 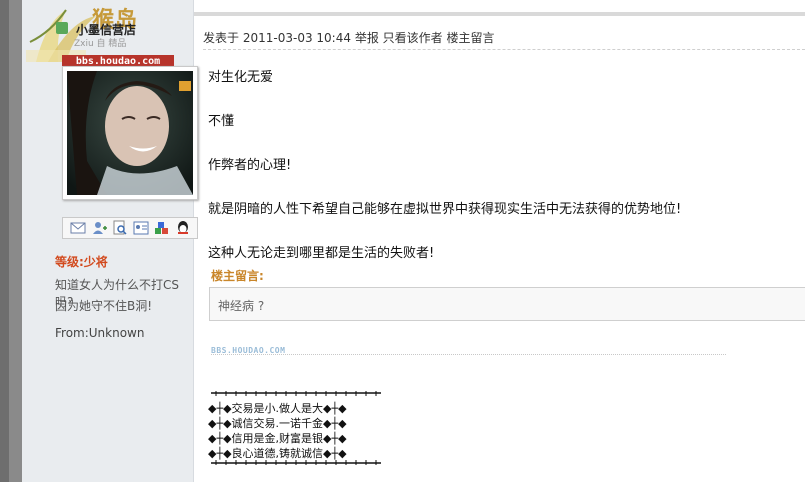 I want to click on meta-divider, so click(x=504, y=49).